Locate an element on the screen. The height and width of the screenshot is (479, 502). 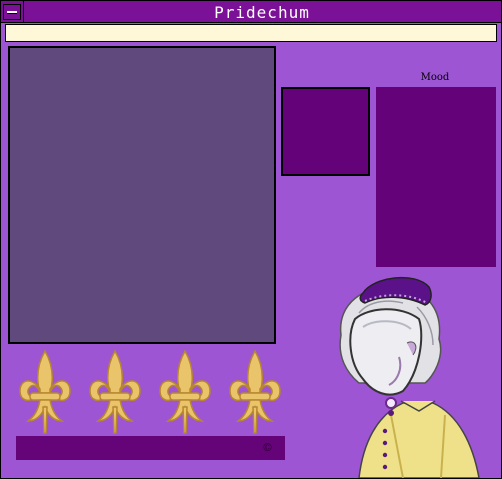
copyright-symbol: © is located at coordinates (267, 447).